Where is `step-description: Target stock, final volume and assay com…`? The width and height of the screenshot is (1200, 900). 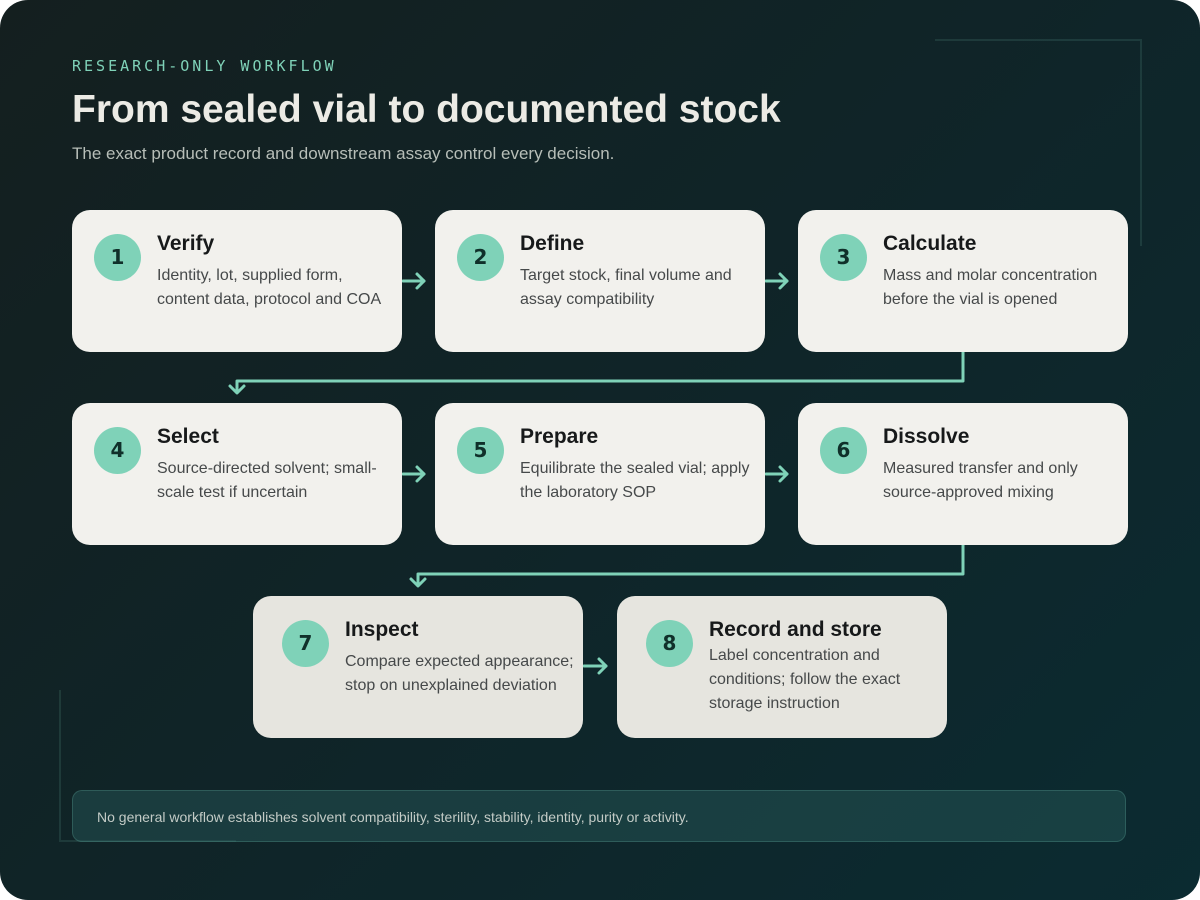 step-description: Target stock, final volume and assay com… is located at coordinates (626, 287).